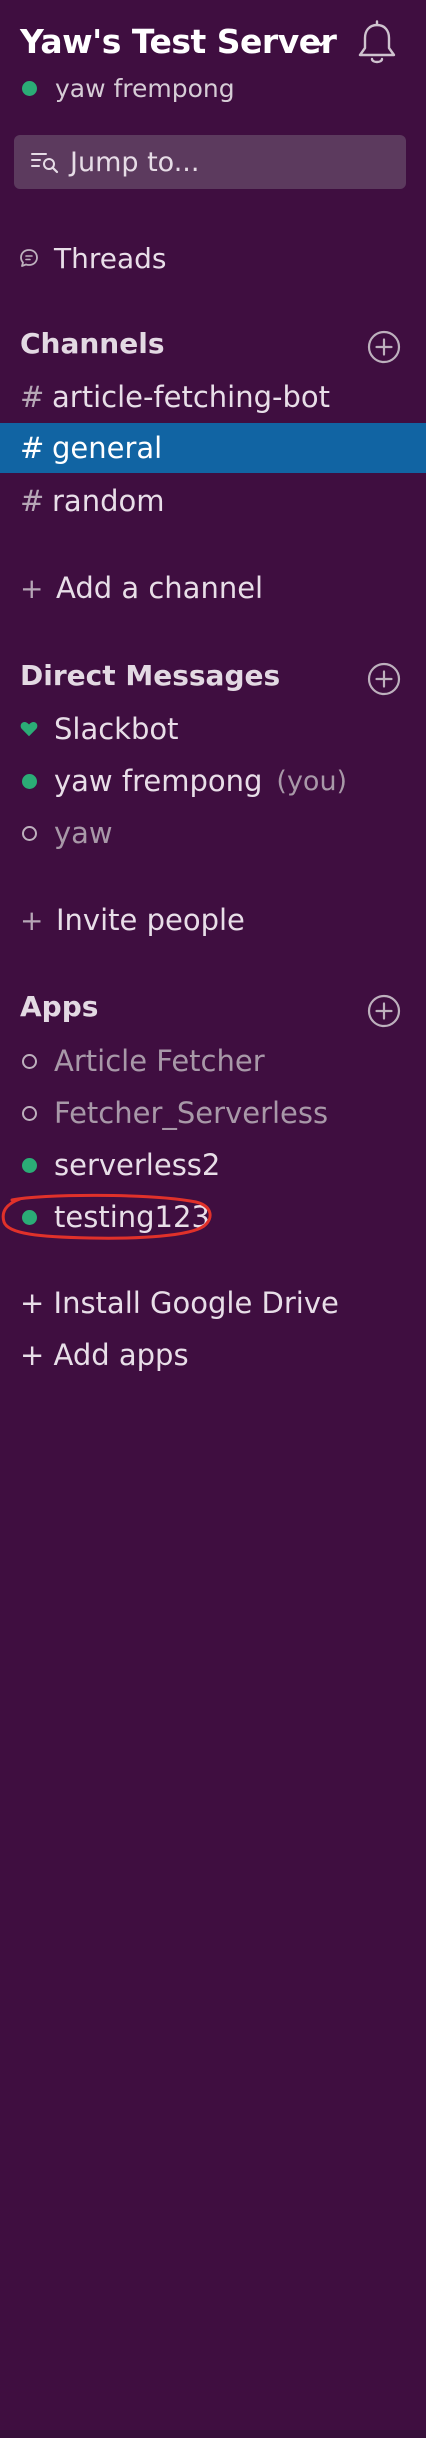 The height and width of the screenshot is (2438, 426). What do you see at coordinates (92, 343) in the screenshot?
I see `channels-header: Channels` at bounding box center [92, 343].